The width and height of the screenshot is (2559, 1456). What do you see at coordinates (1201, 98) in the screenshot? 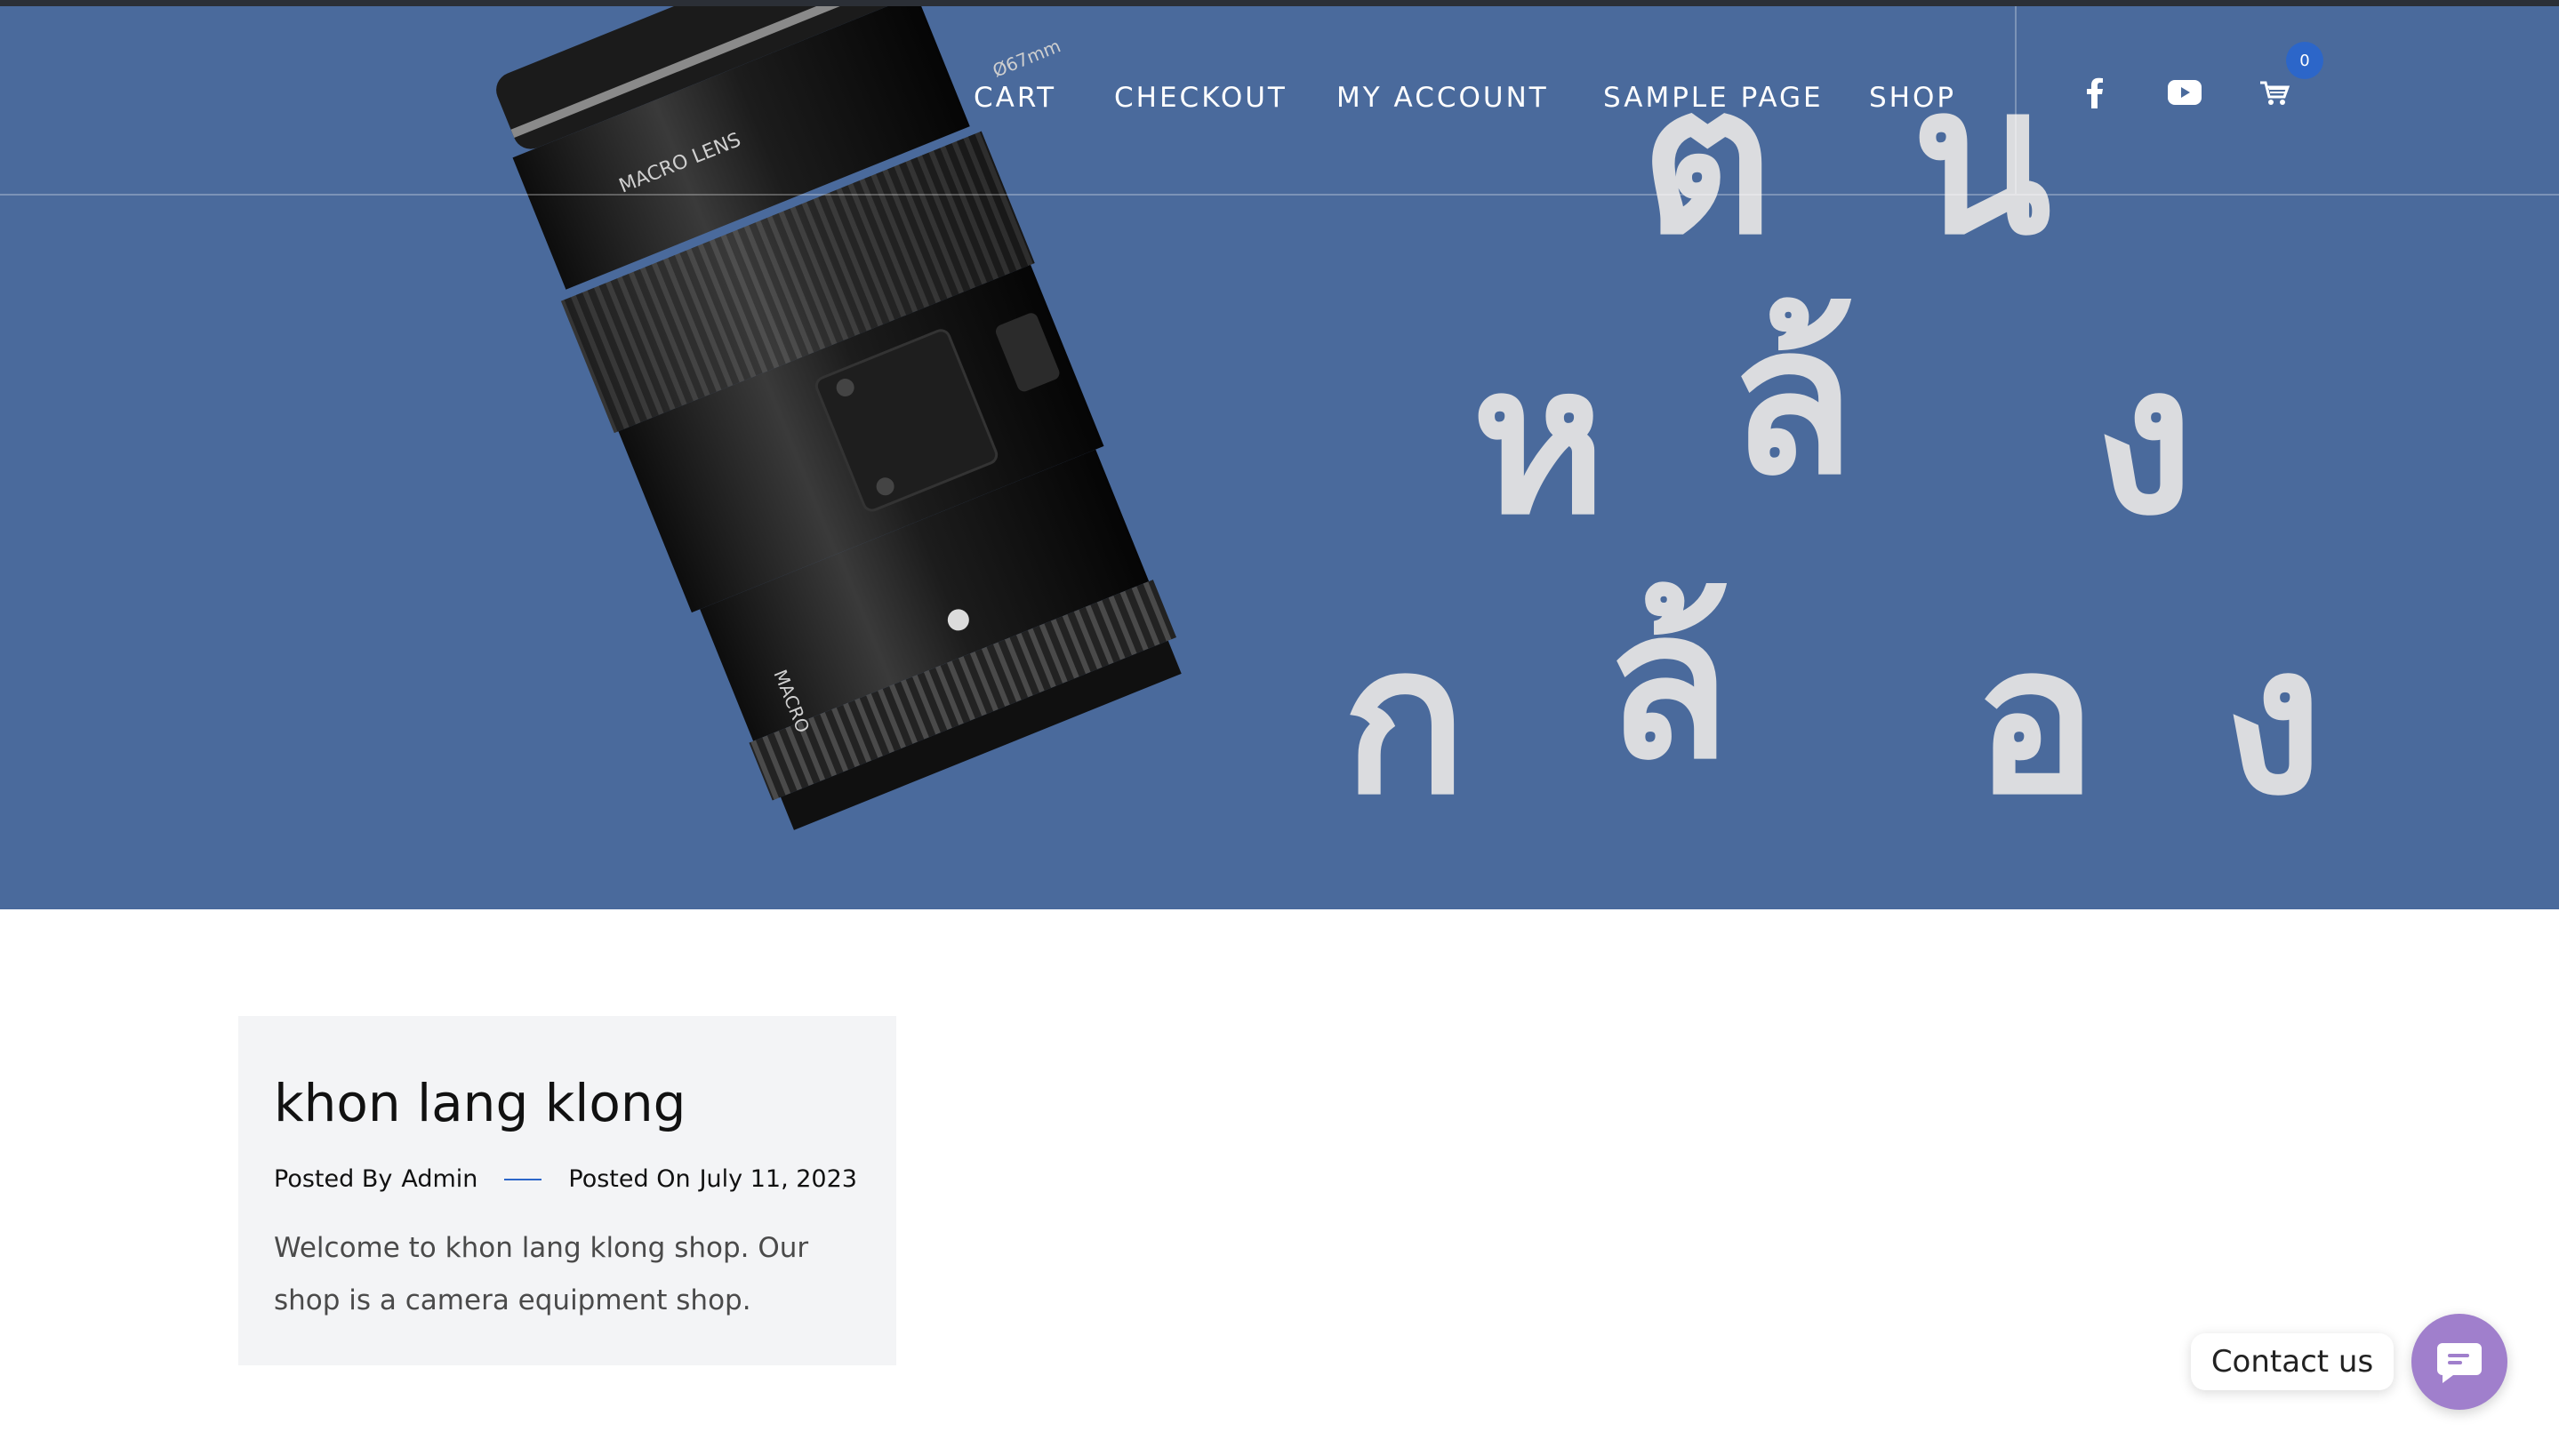
I see `nav-link-checkout: CHECKOUT` at bounding box center [1201, 98].